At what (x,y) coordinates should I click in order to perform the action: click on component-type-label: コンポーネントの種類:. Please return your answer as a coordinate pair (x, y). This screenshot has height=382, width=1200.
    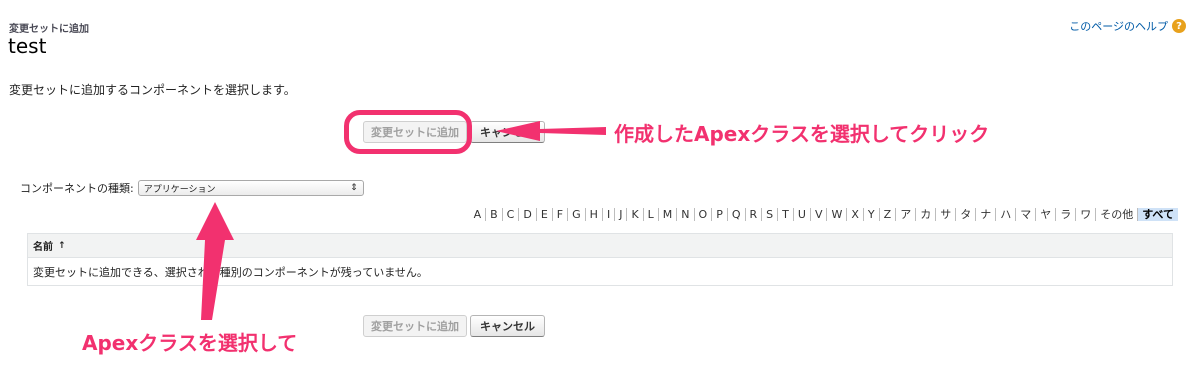
    Looking at the image, I should click on (77, 188).